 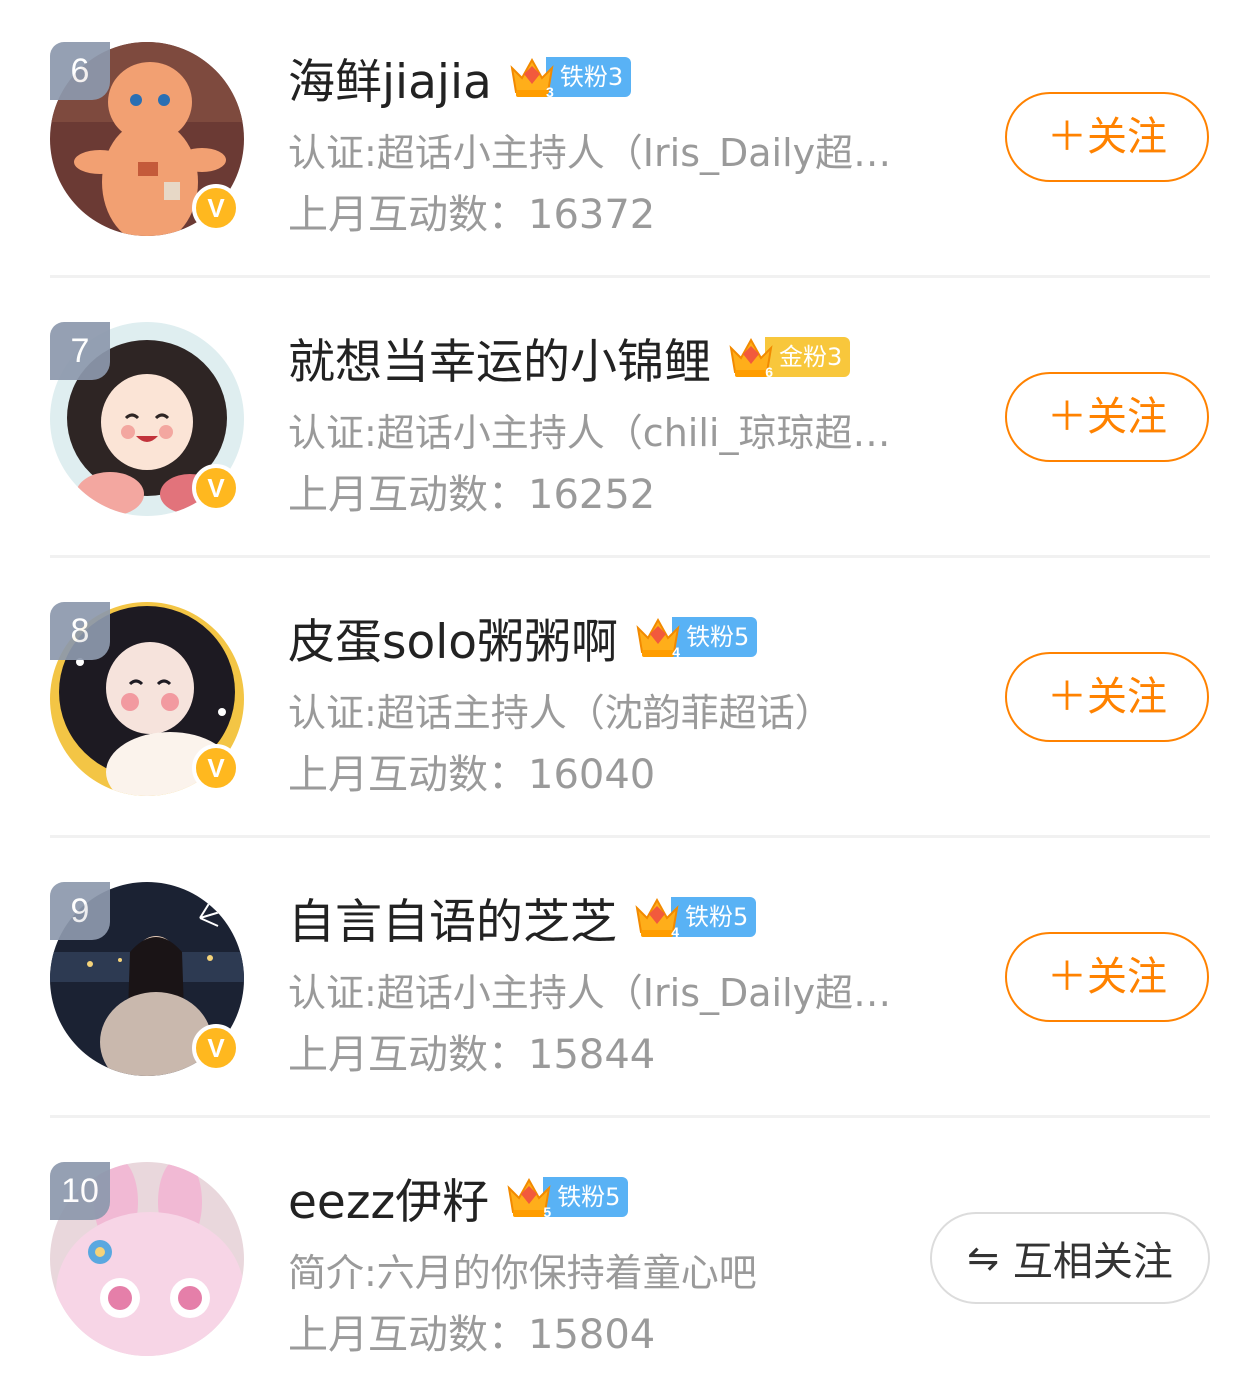 What do you see at coordinates (472, 1055) in the screenshot?
I see `interaction-count: 上月互动数：15844` at bounding box center [472, 1055].